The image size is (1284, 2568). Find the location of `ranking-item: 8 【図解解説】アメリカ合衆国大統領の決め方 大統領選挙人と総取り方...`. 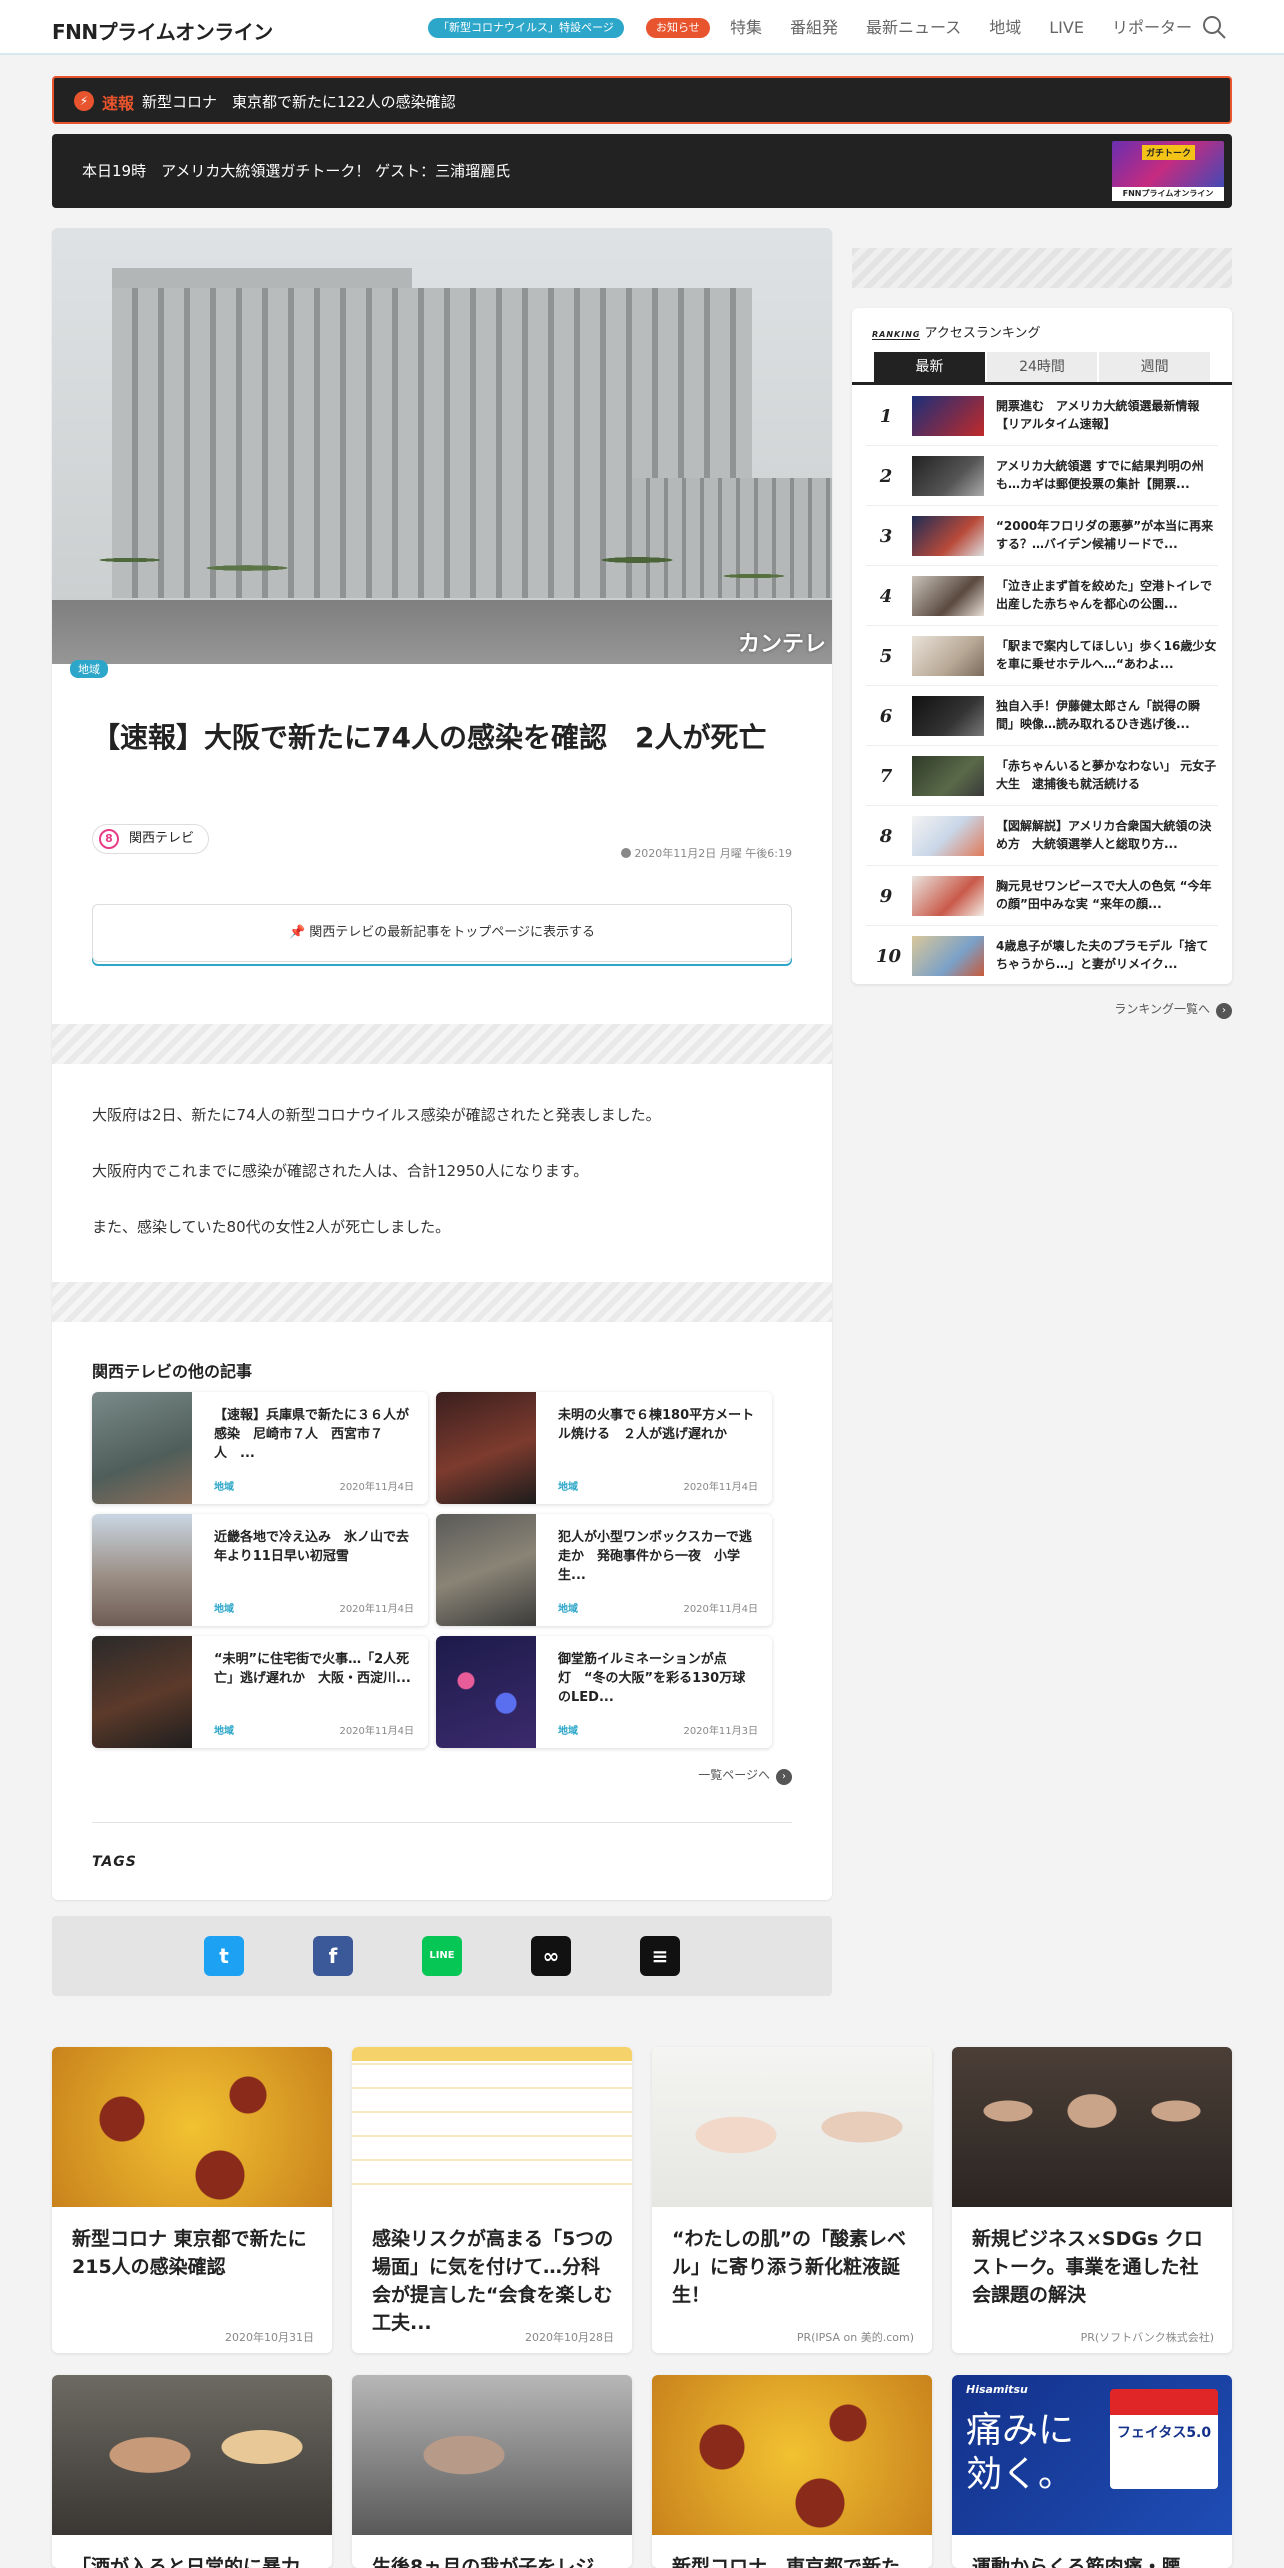

ranking-item: 8 【図解解説】アメリカ合衆国大統領の決め方 大統領選挙人と総取り方... is located at coordinates (1042, 836).